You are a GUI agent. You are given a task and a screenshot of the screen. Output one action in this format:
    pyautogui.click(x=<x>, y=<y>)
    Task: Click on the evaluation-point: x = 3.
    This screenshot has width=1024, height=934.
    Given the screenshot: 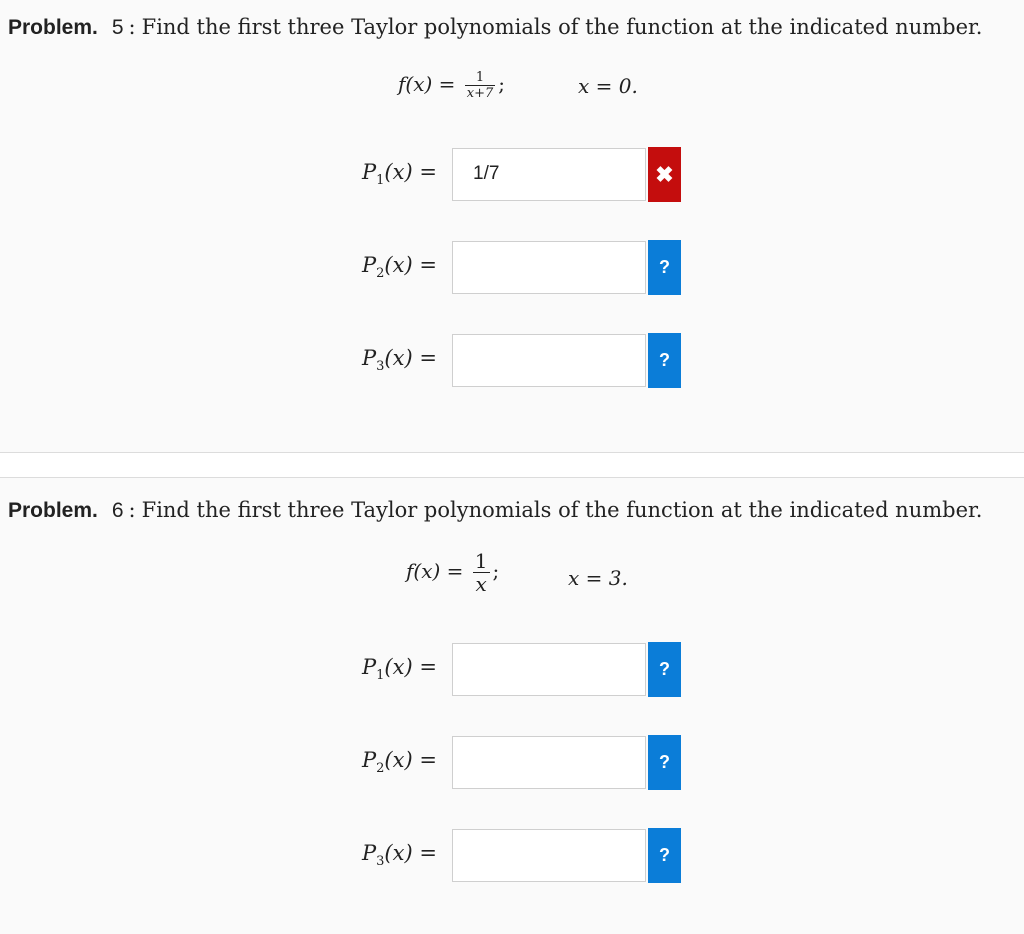 What is the action you would take?
    pyautogui.click(x=598, y=578)
    